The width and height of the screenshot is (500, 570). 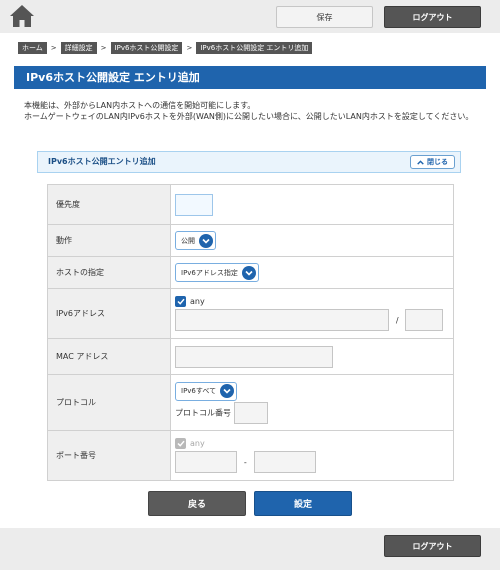 I want to click on port-from-input, so click(x=206, y=462).